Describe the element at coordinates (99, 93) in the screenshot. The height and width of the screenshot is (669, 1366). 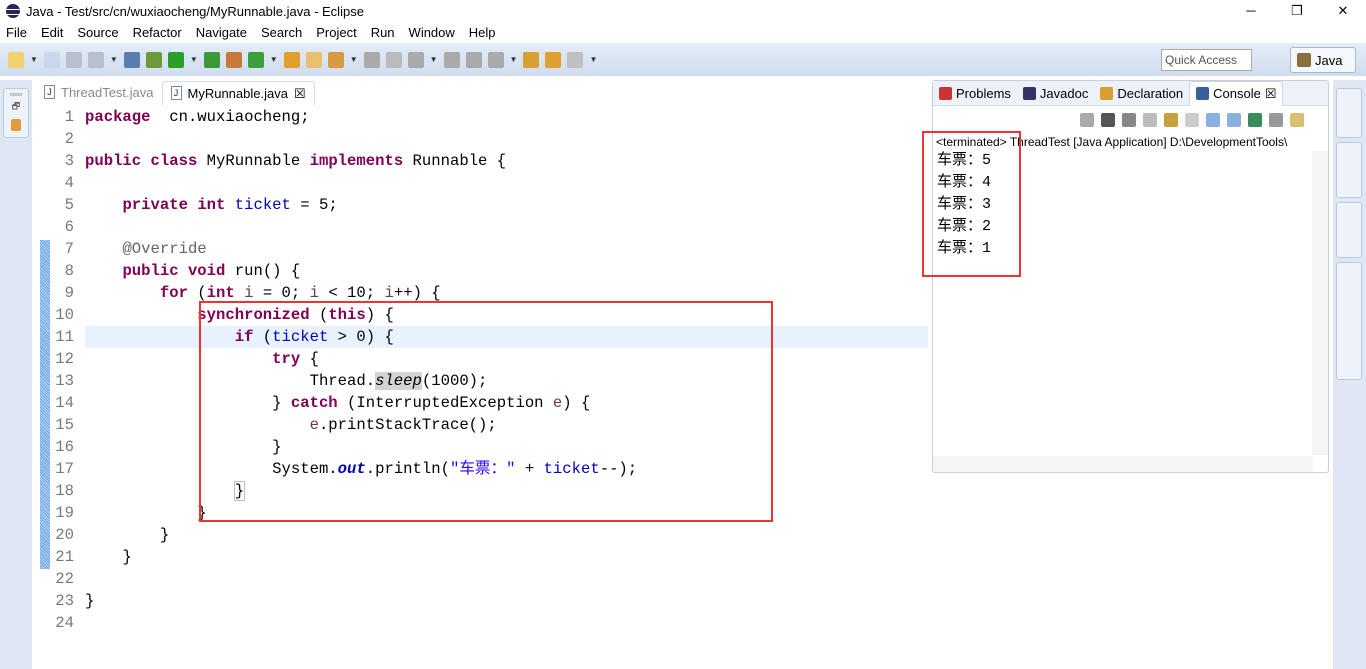
I see `tab-threadtest-java: J ThreadTest.java` at that location.